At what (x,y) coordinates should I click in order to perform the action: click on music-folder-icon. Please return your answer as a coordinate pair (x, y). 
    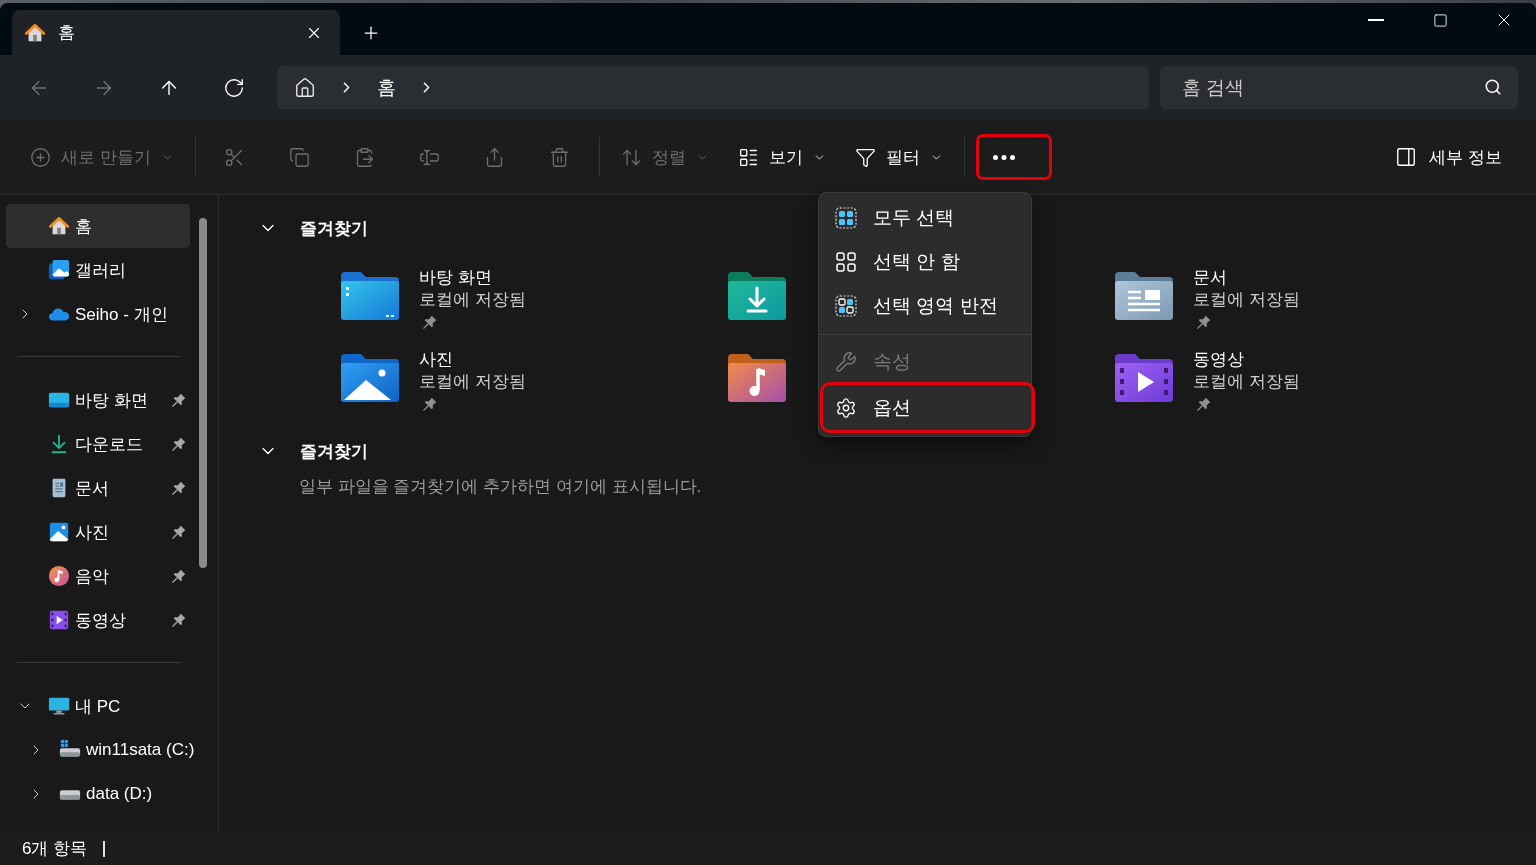
    Looking at the image, I should click on (757, 378).